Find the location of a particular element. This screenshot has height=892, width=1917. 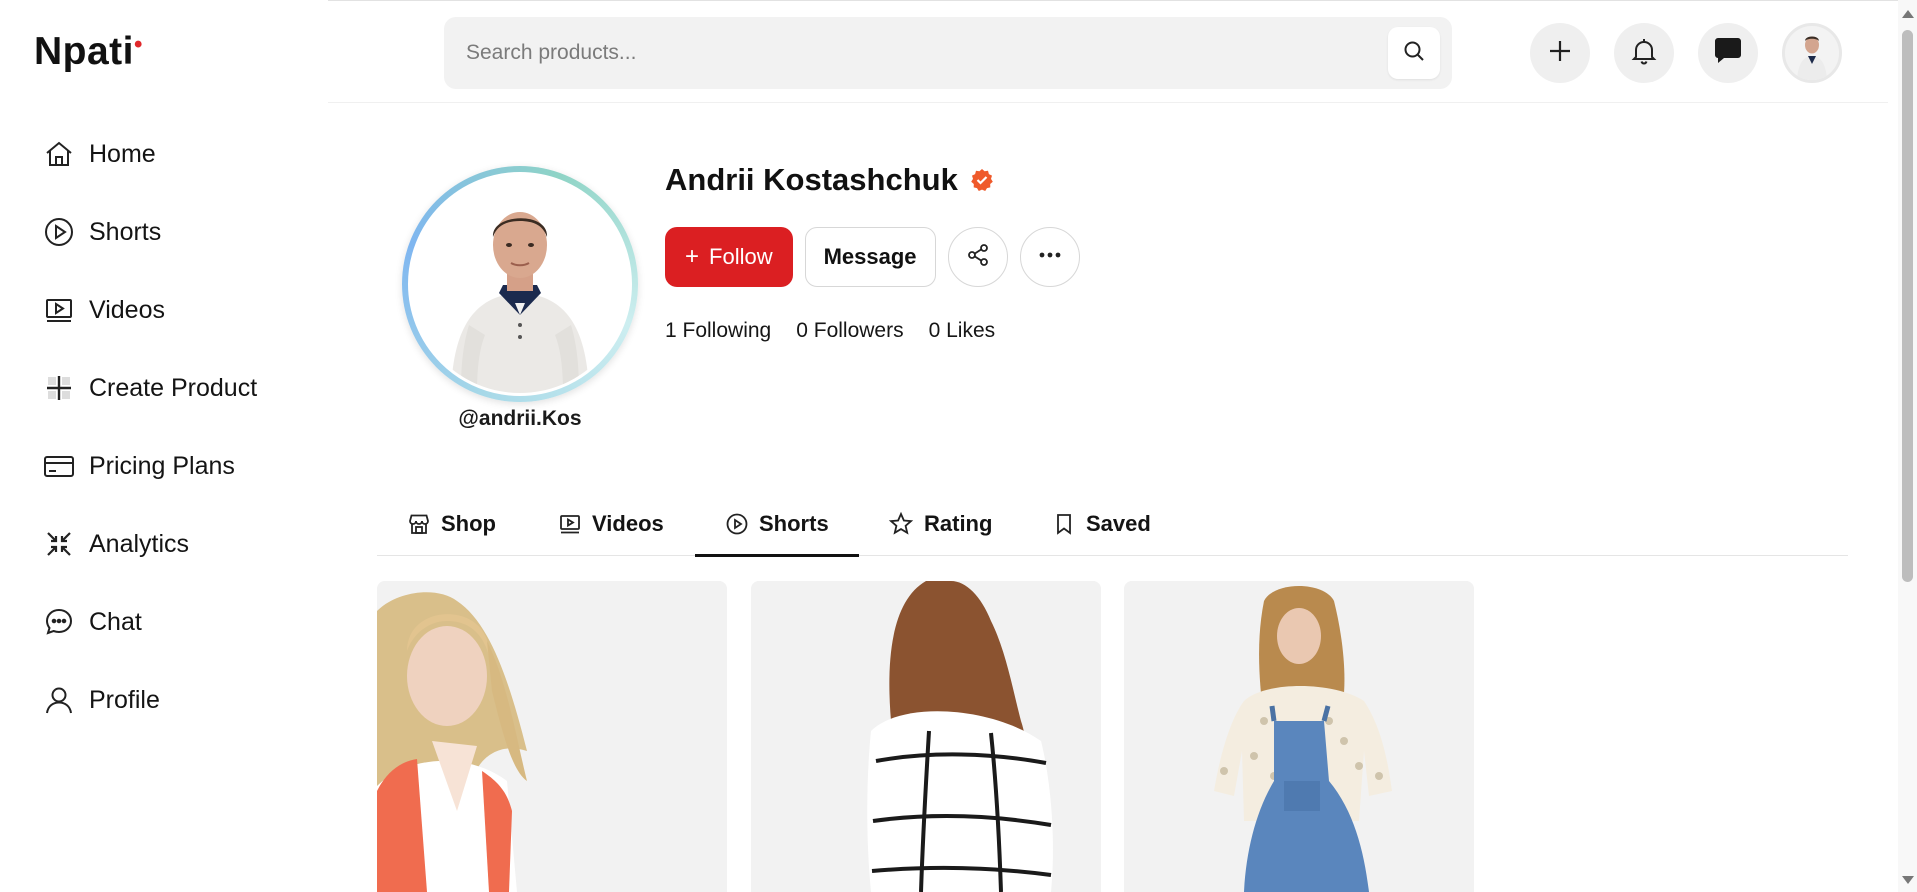

user-avatar is located at coordinates (1812, 53).